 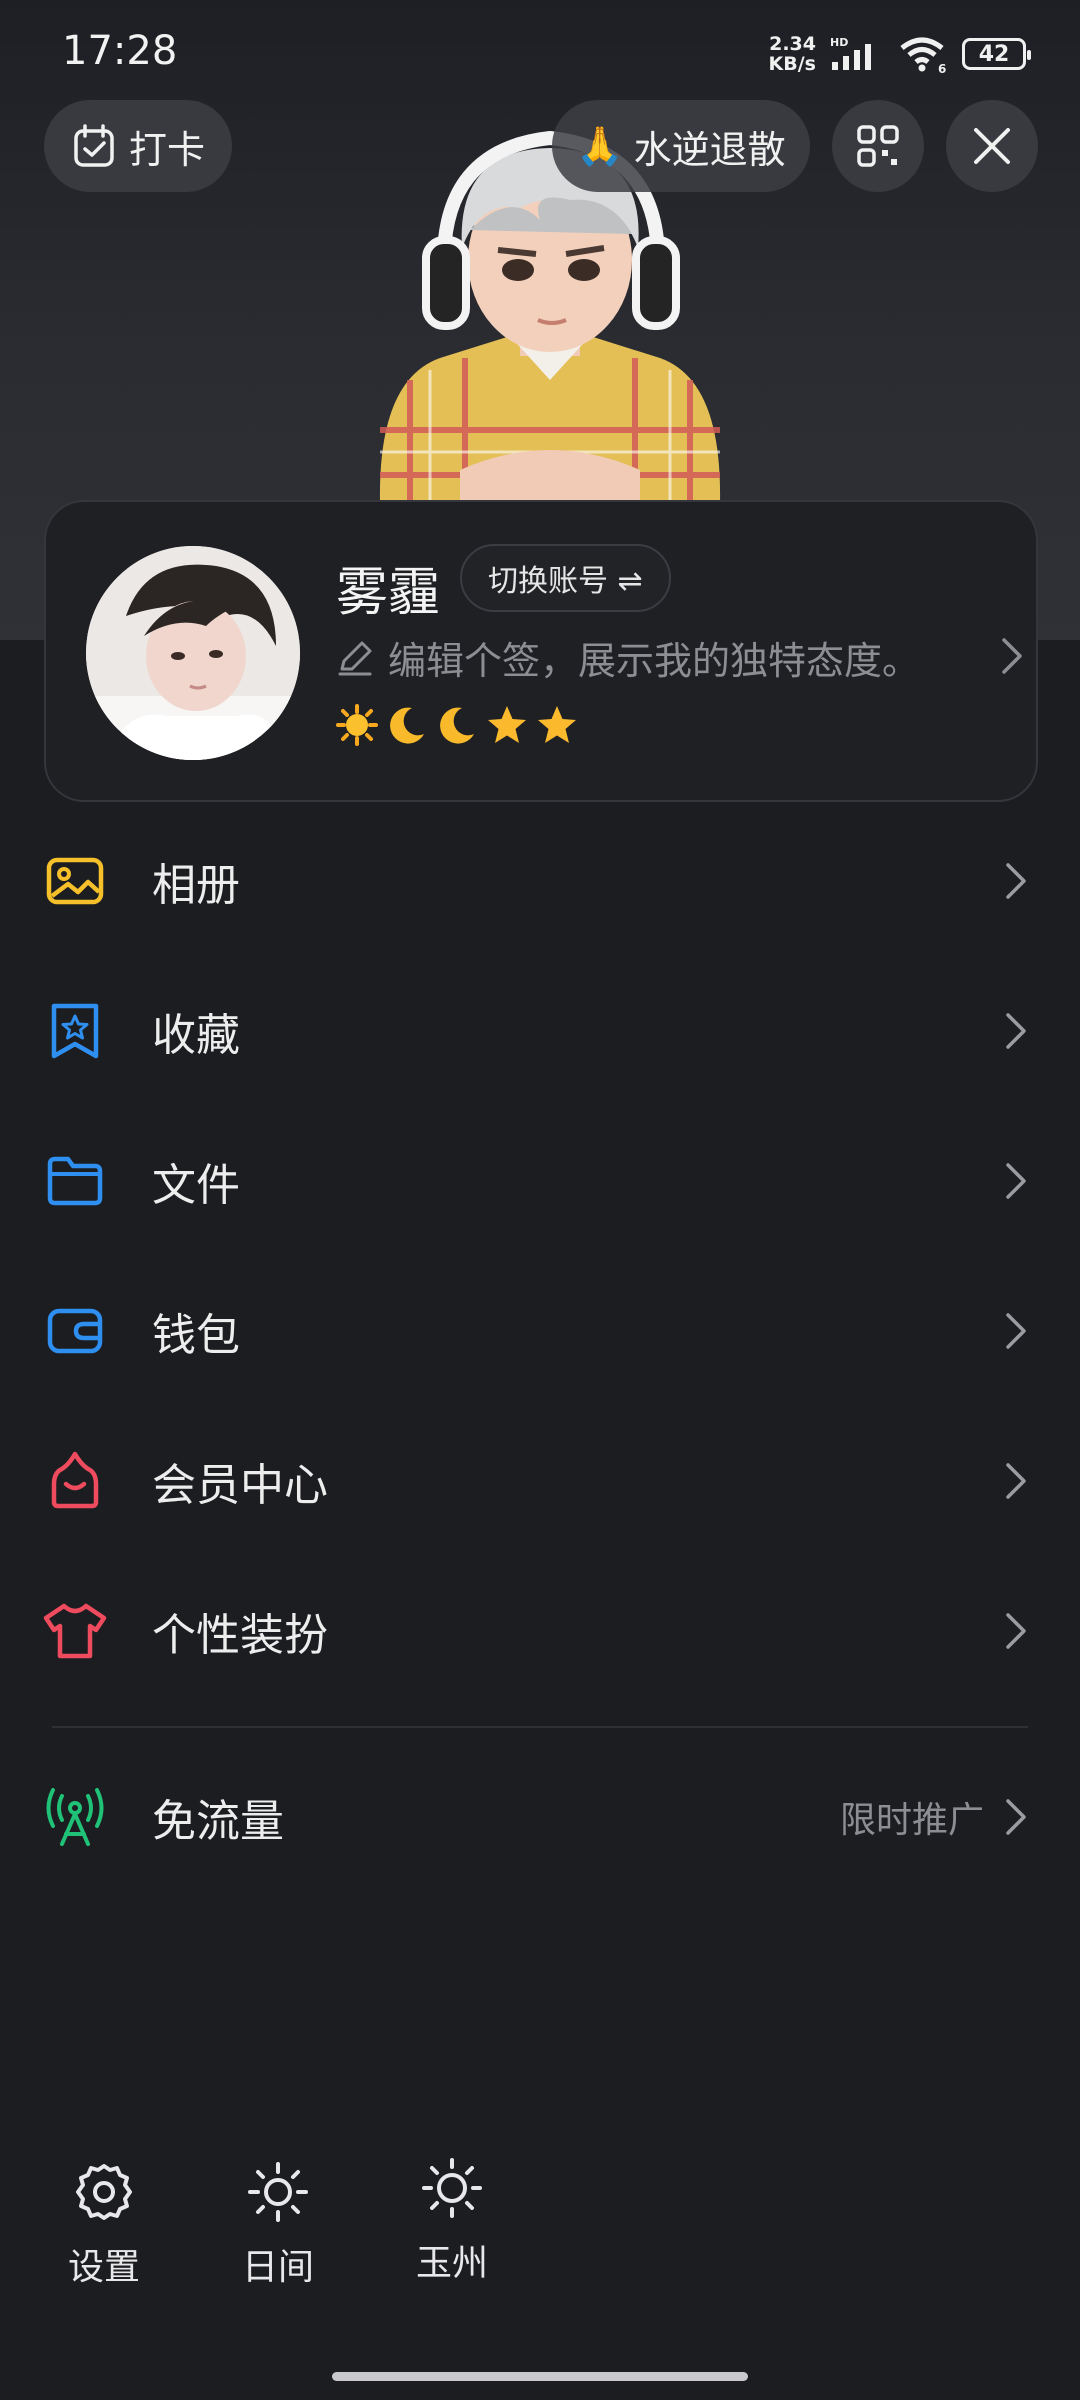 I want to click on close-button, so click(x=992, y=146).